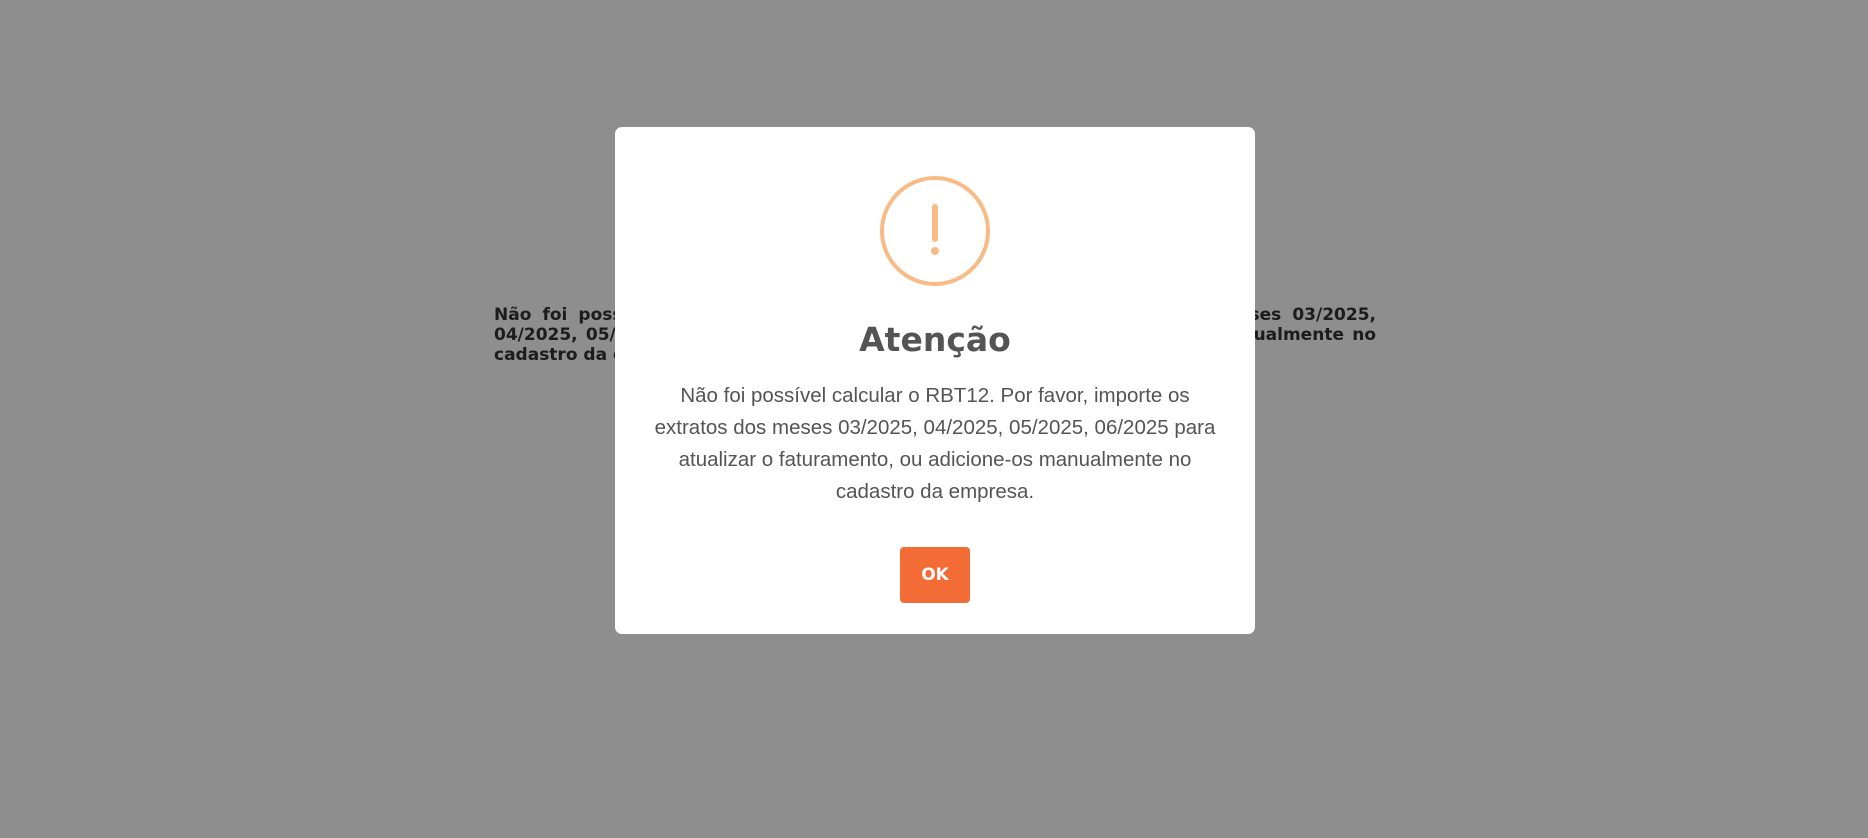 The width and height of the screenshot is (1868, 838). I want to click on warning-exclamation-icon, so click(935, 231).